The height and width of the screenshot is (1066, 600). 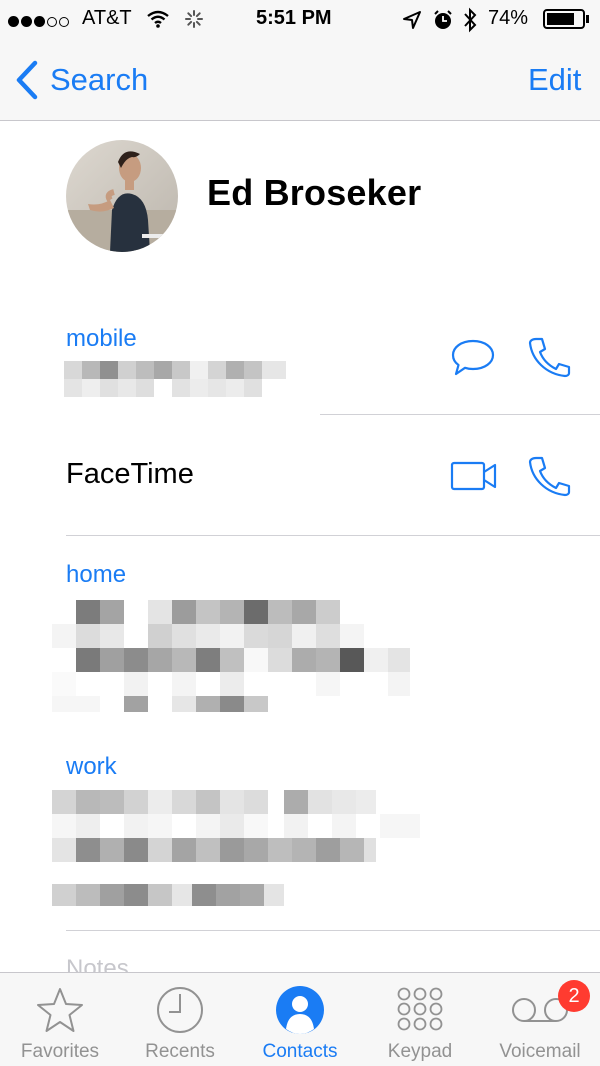 What do you see at coordinates (554, 80) in the screenshot?
I see `edit-button: Edit` at bounding box center [554, 80].